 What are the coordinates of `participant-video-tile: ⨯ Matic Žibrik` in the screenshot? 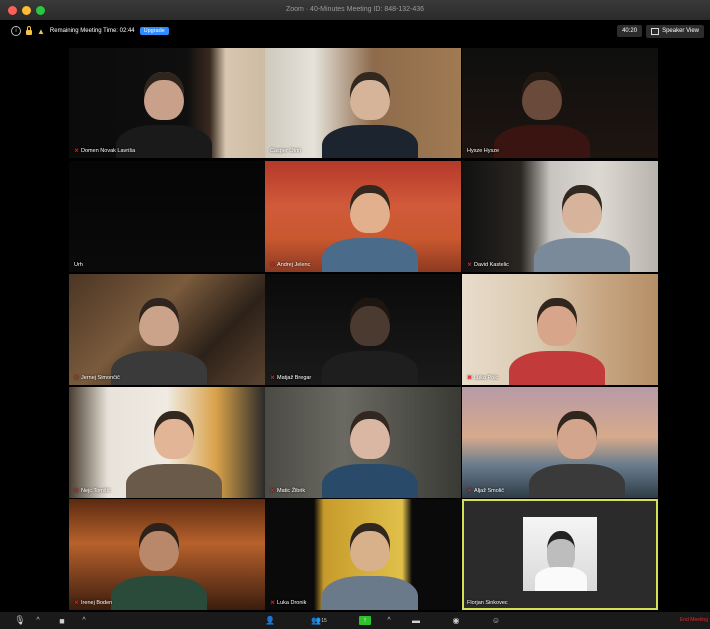 It's located at (363, 442).